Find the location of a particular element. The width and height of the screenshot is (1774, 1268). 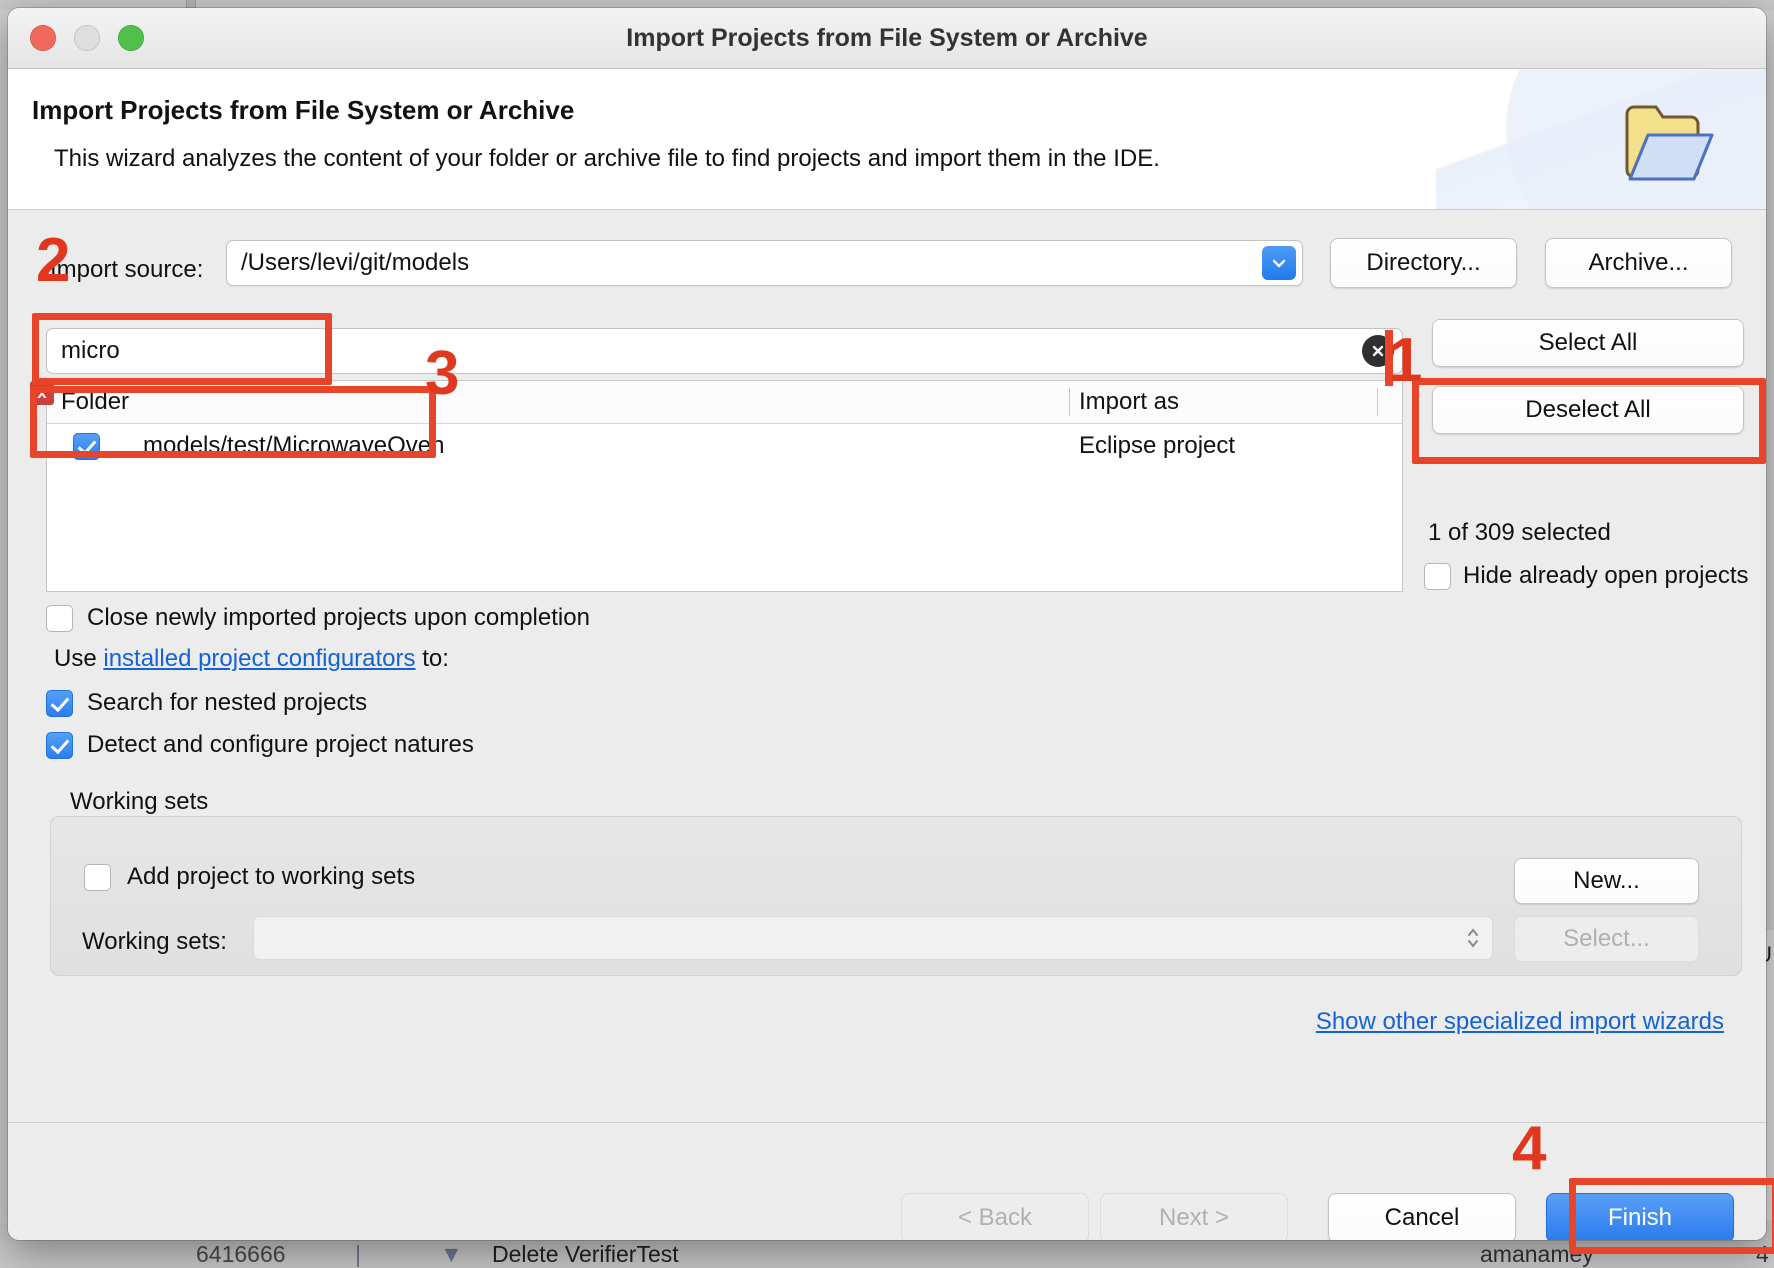

filter-value: micro is located at coordinates (90, 350).